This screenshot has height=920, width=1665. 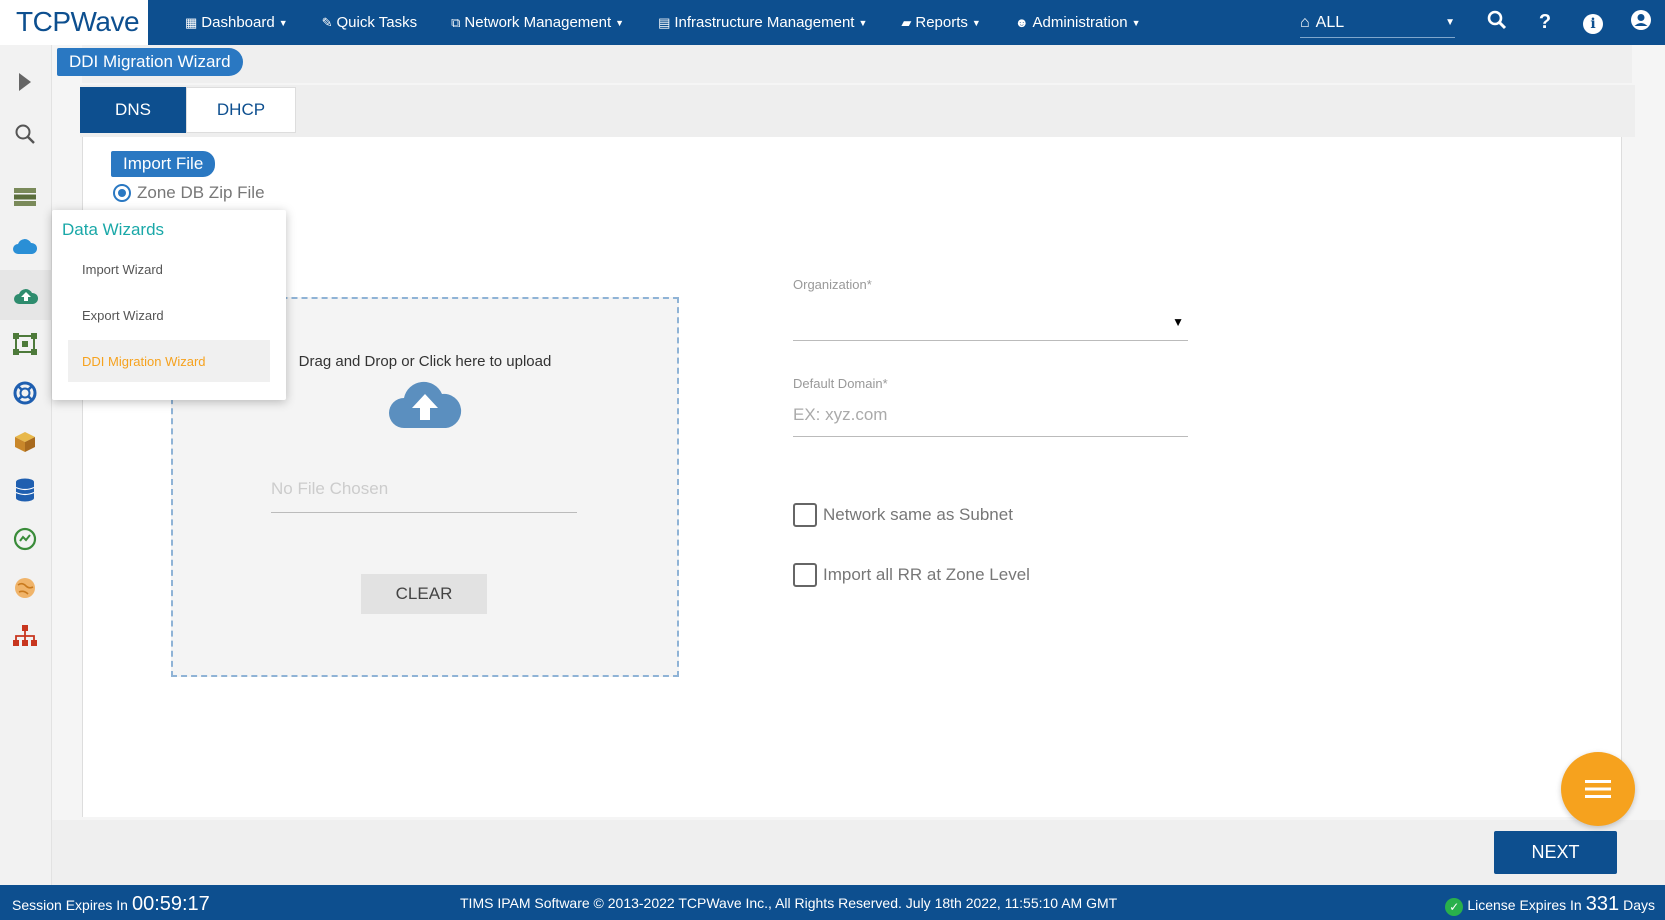 I want to click on organization-select: ⌂ ALL ▼, so click(x=1377, y=23).